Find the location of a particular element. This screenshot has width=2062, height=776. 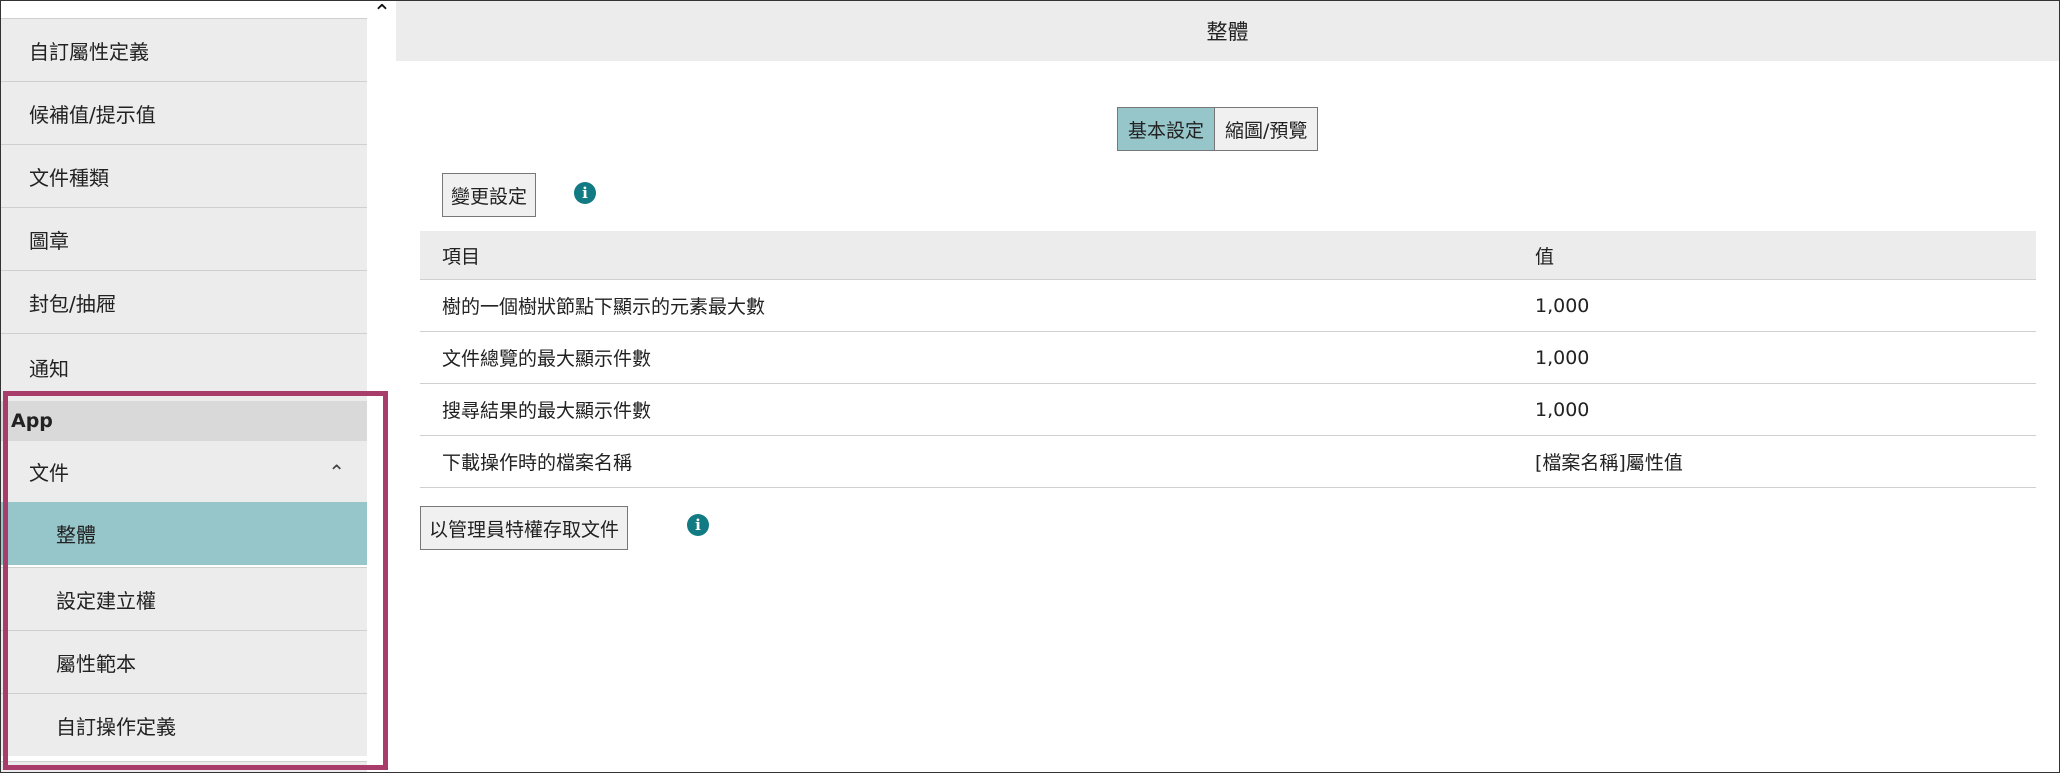

table-row: 樹的一個樹狀節點下顯示的元素最大數 1,000 is located at coordinates (1228, 305).